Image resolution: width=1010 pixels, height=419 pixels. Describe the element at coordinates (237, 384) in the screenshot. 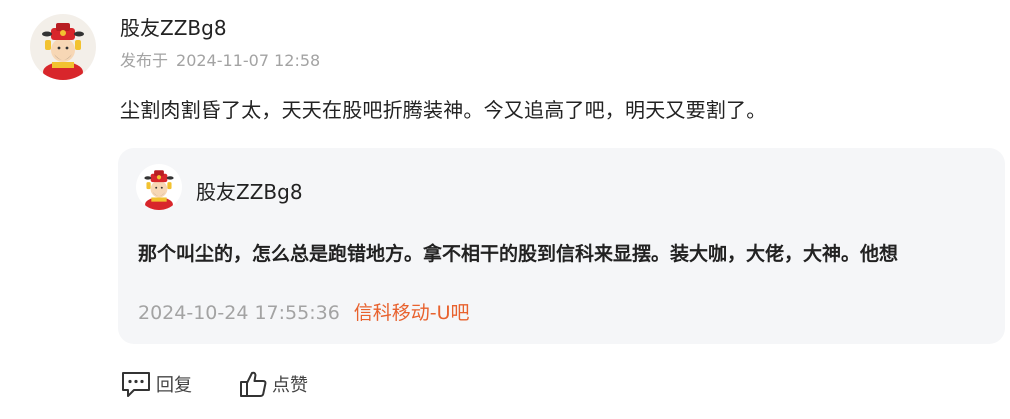

I see `action-bar: 回复 点赞` at that location.